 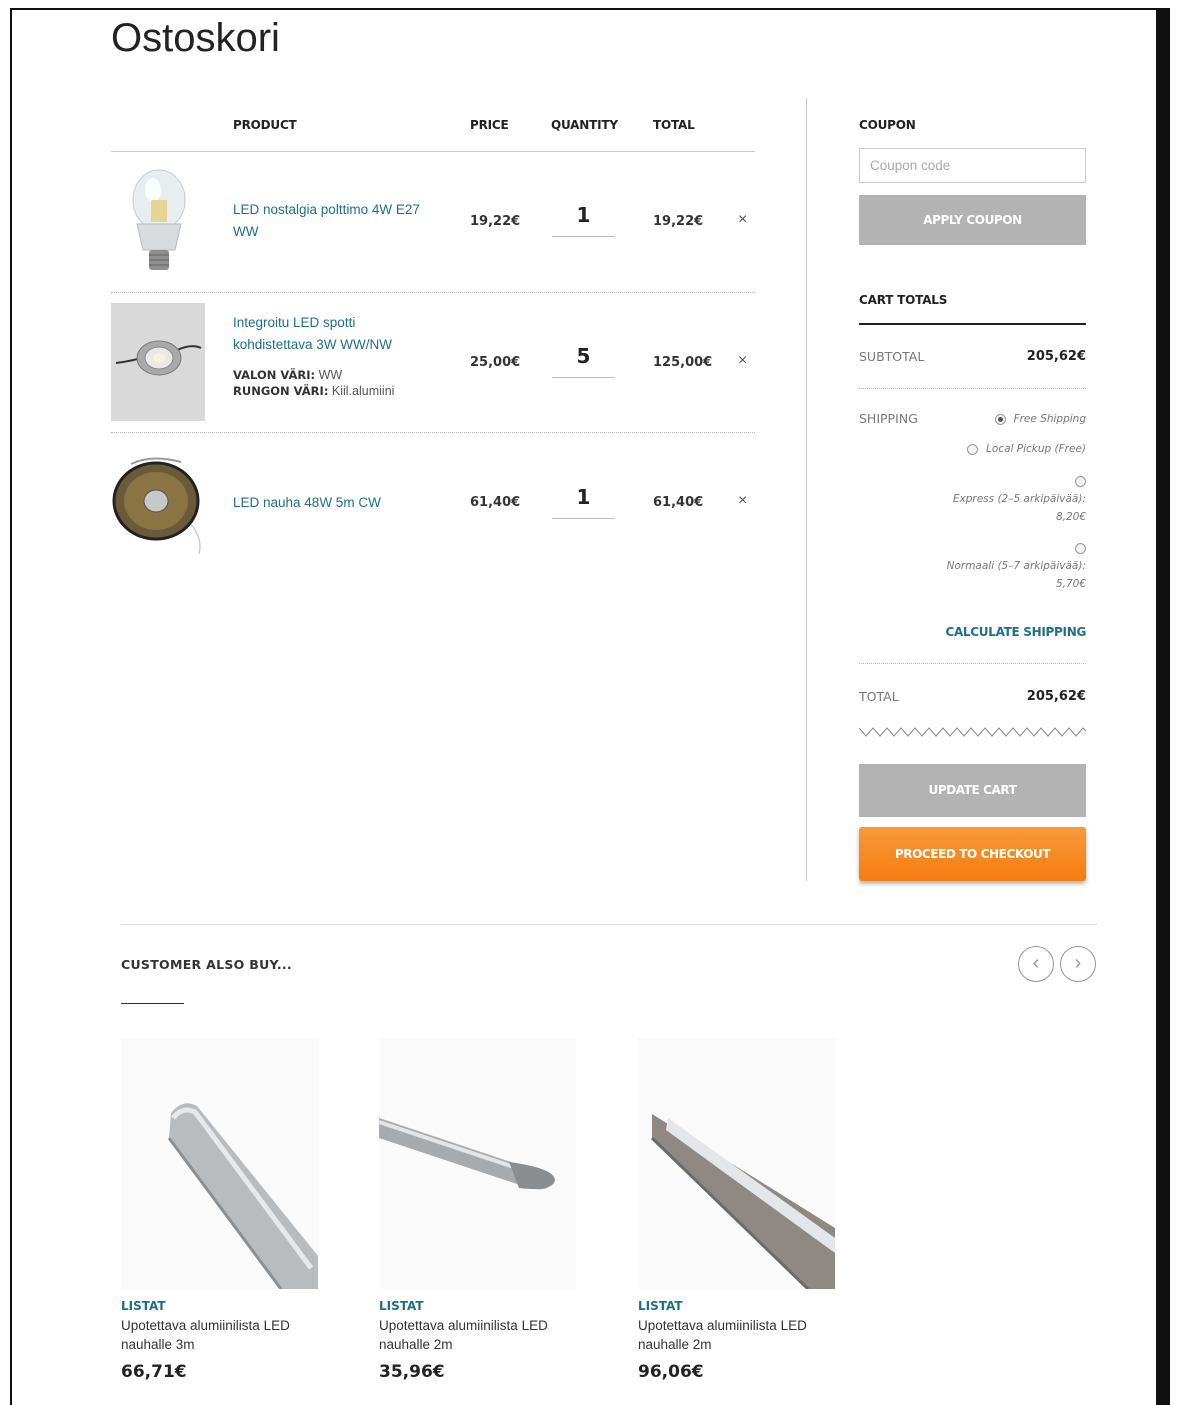 What do you see at coordinates (1078, 964) in the screenshot?
I see `carousel-next-icon: ›` at bounding box center [1078, 964].